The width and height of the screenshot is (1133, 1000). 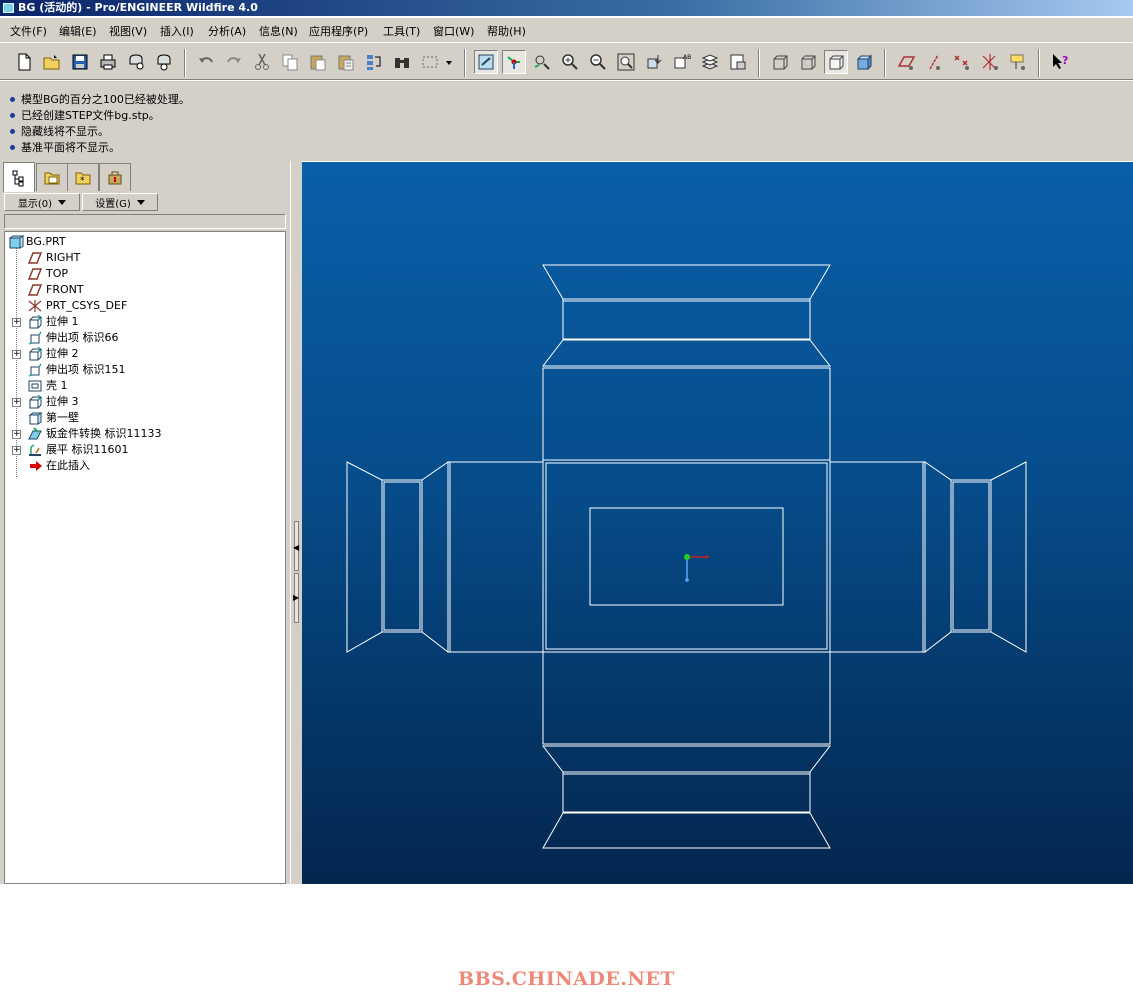 What do you see at coordinates (145, 386) in the screenshot?
I see `tree-item-shell-1: 壳 1` at bounding box center [145, 386].